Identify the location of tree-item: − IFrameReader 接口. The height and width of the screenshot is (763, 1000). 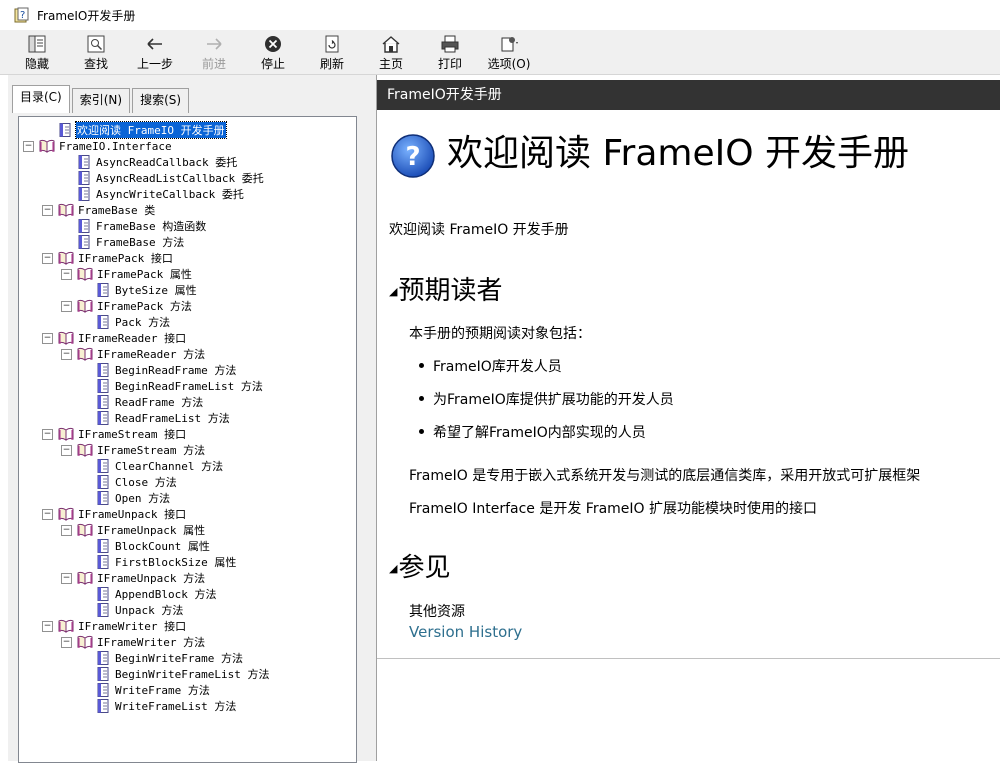
(114, 338).